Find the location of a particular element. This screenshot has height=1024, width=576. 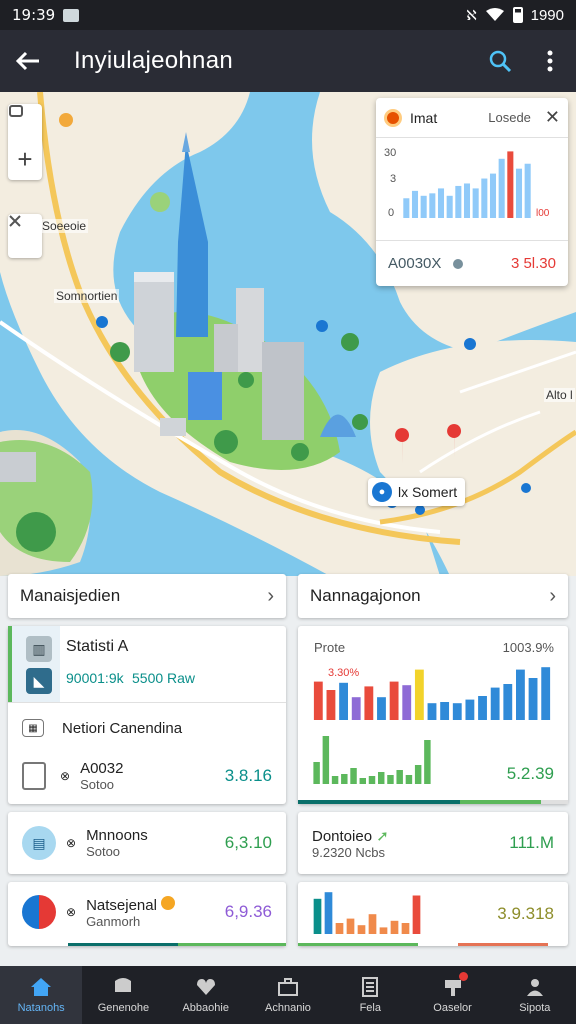

nav-label: Genenohe is located at coordinates (123, 1007).